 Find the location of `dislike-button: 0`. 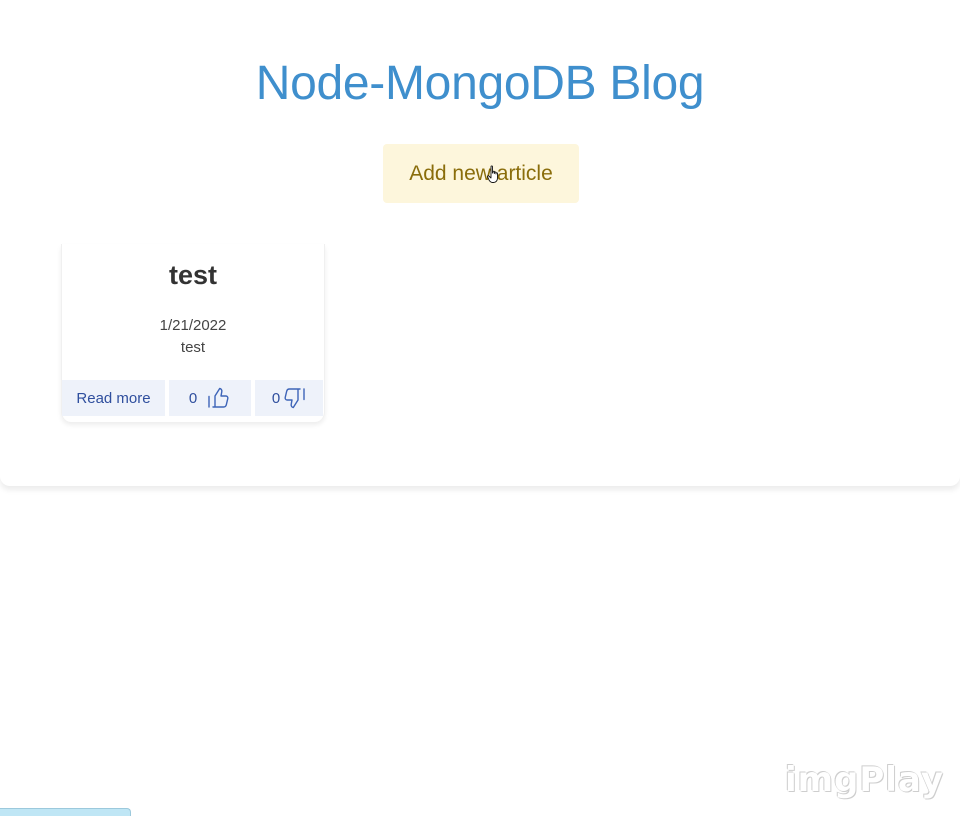

dislike-button: 0 is located at coordinates (289, 398).